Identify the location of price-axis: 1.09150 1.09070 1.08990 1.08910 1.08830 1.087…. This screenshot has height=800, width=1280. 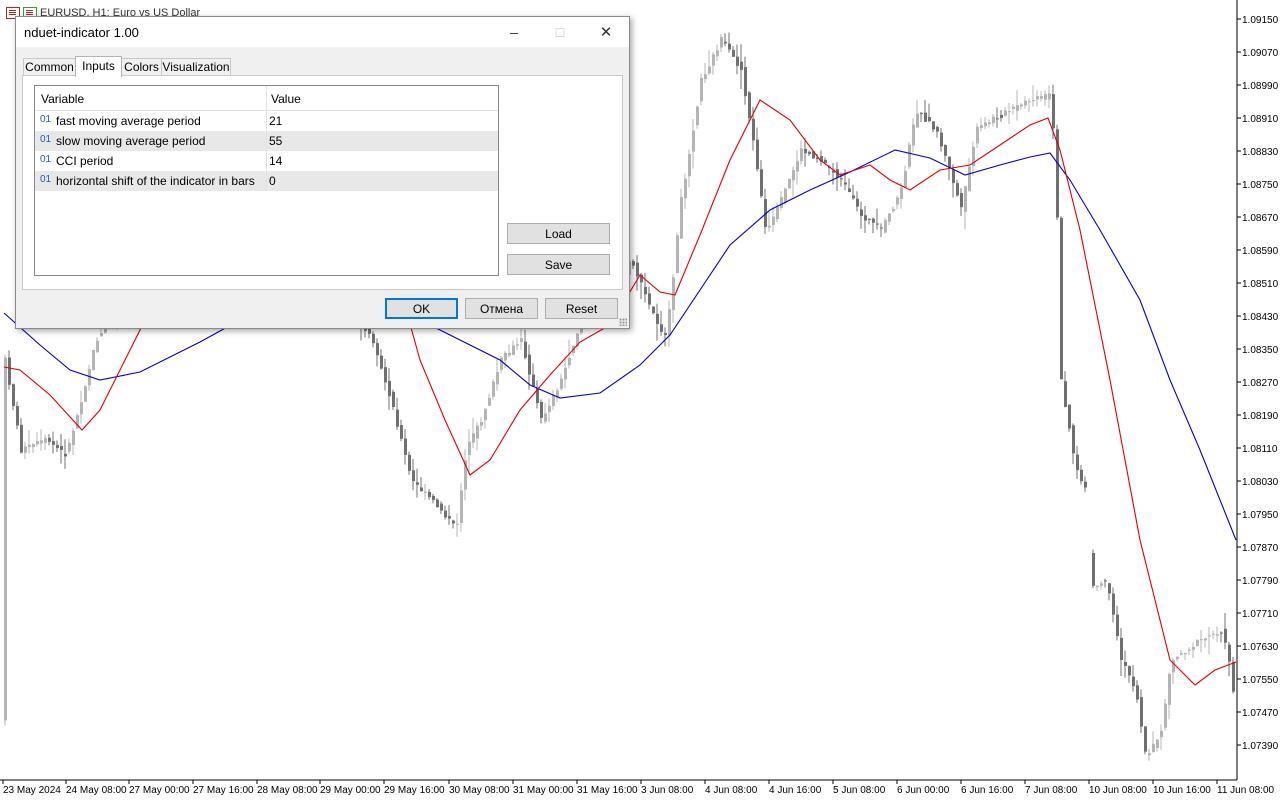
(1258, 383).